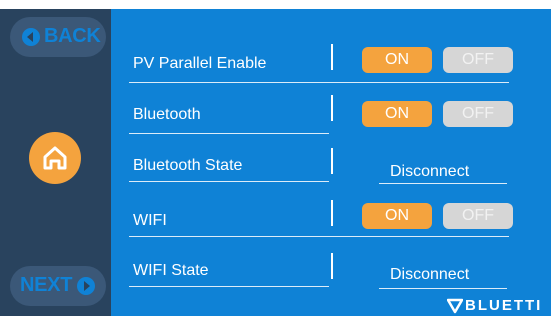 The height and width of the screenshot is (316, 551). I want to click on setting-label-wifi: WIFI, so click(150, 220).